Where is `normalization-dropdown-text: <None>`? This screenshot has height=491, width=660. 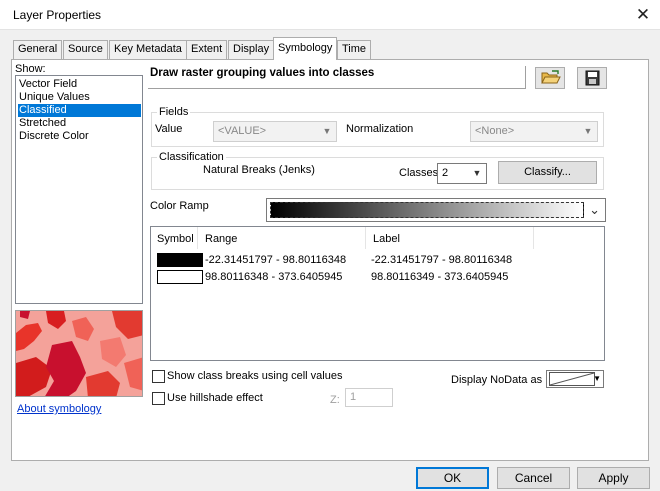 normalization-dropdown-text: <None> is located at coordinates (495, 131).